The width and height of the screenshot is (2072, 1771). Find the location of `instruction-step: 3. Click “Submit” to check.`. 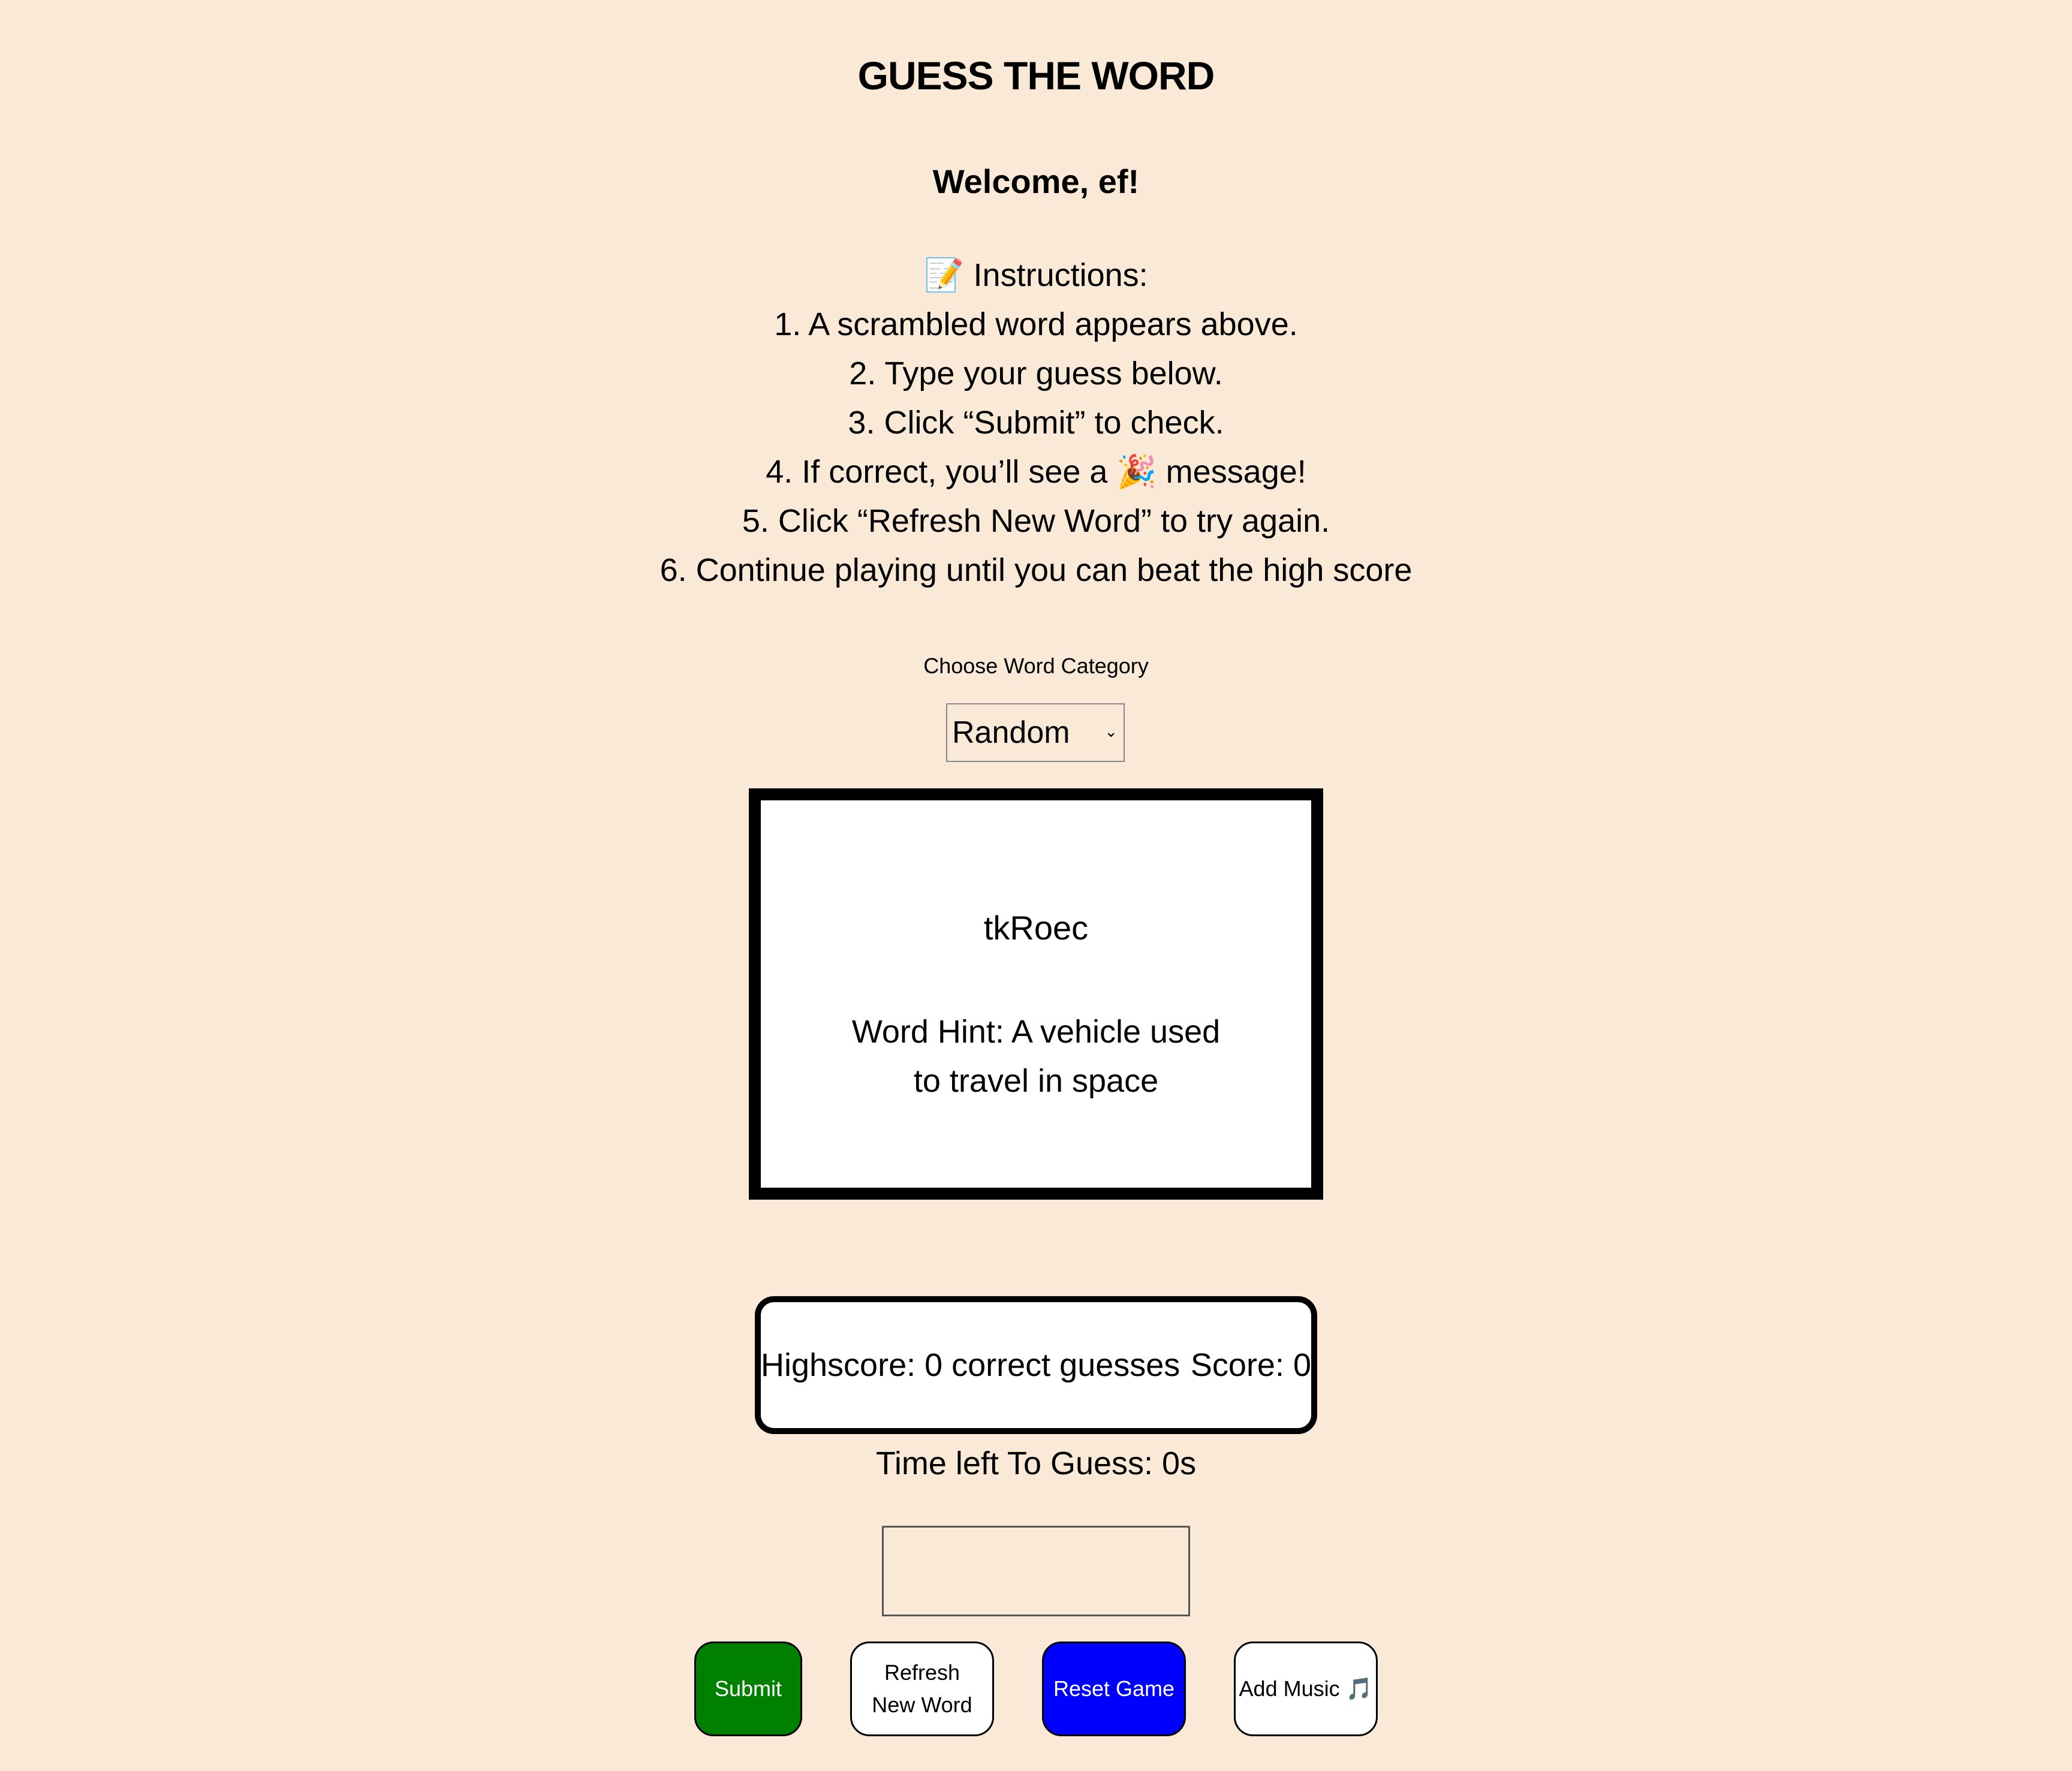

instruction-step: 3. Click “Submit” to check. is located at coordinates (1036, 423).